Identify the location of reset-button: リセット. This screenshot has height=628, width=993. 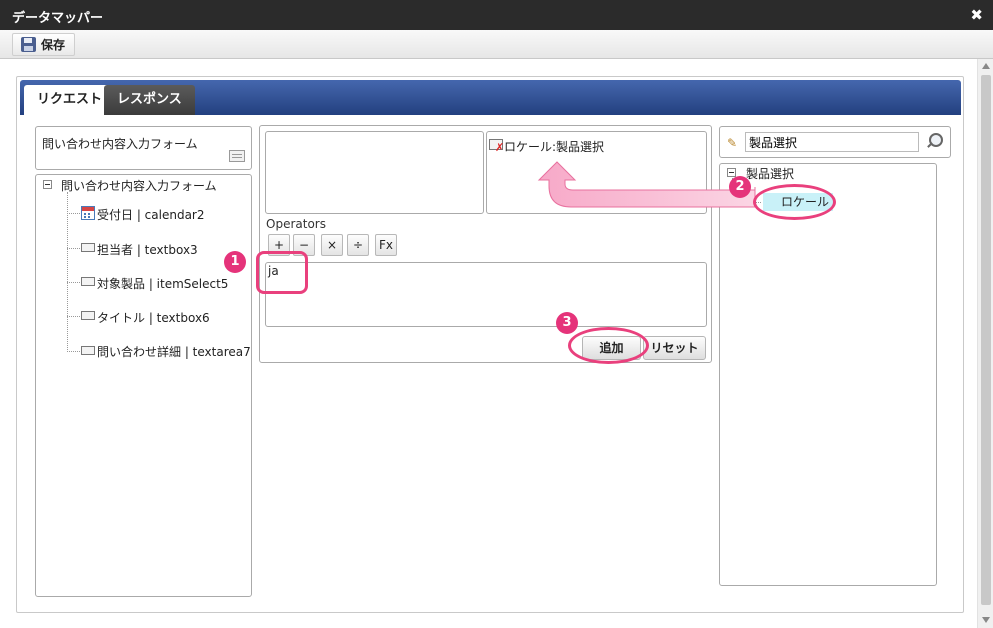
(674, 348).